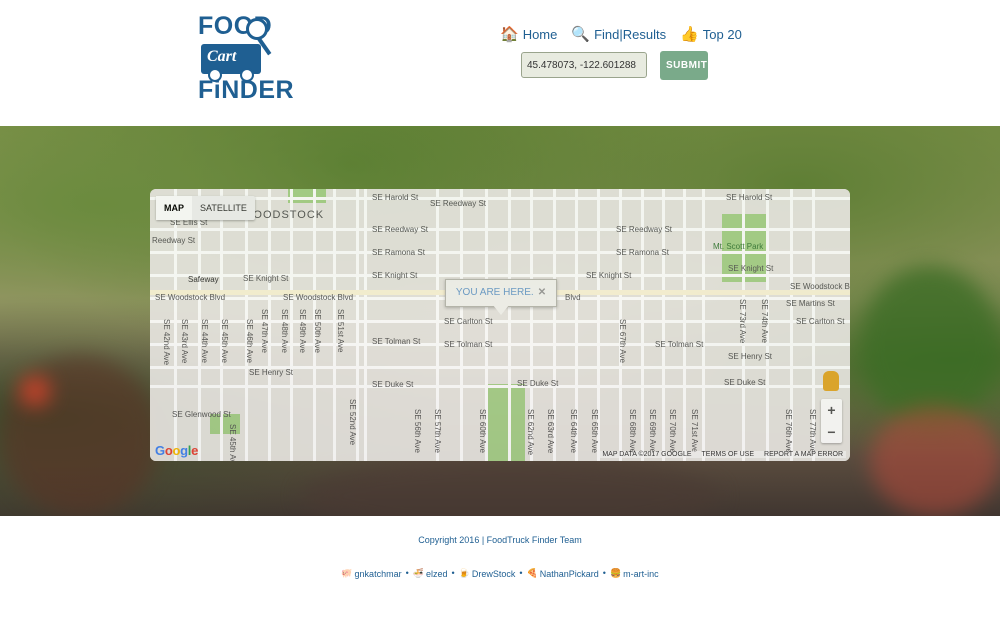 The width and height of the screenshot is (1000, 625). What do you see at coordinates (246, 90) in the screenshot?
I see `logo-line-finder: FiNDER` at bounding box center [246, 90].